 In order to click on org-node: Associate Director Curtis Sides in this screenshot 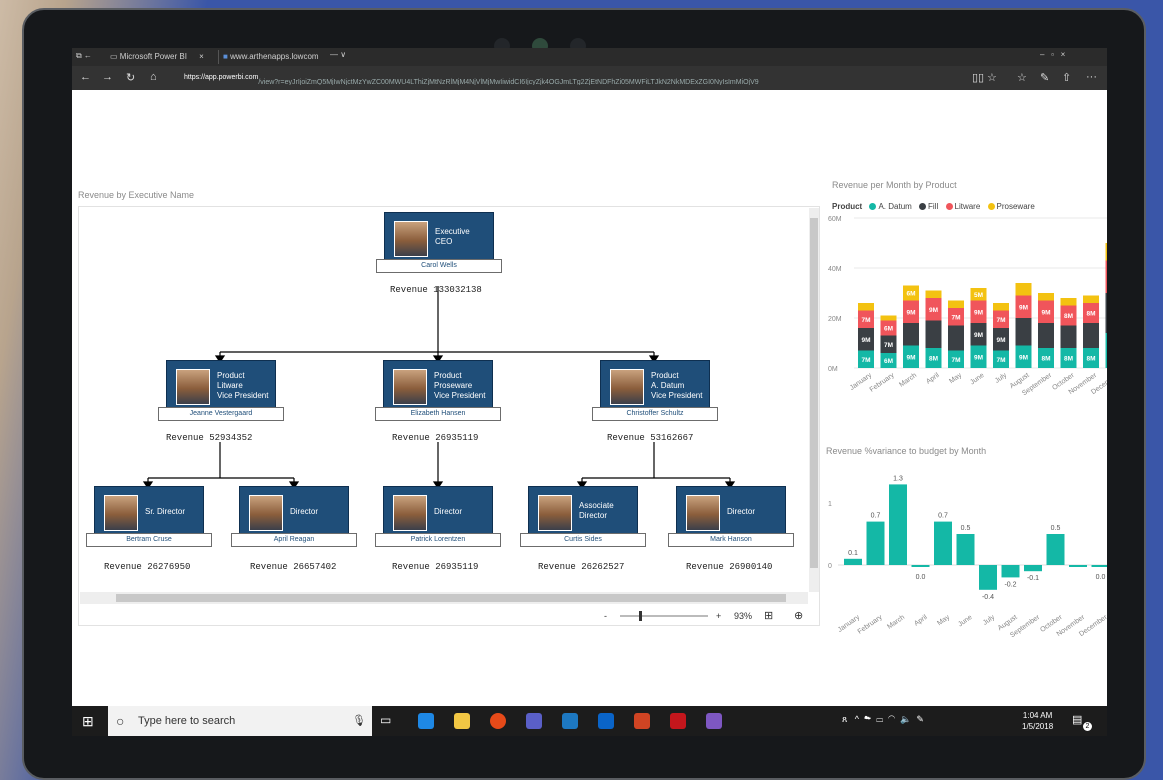, I will do `click(583, 516)`.